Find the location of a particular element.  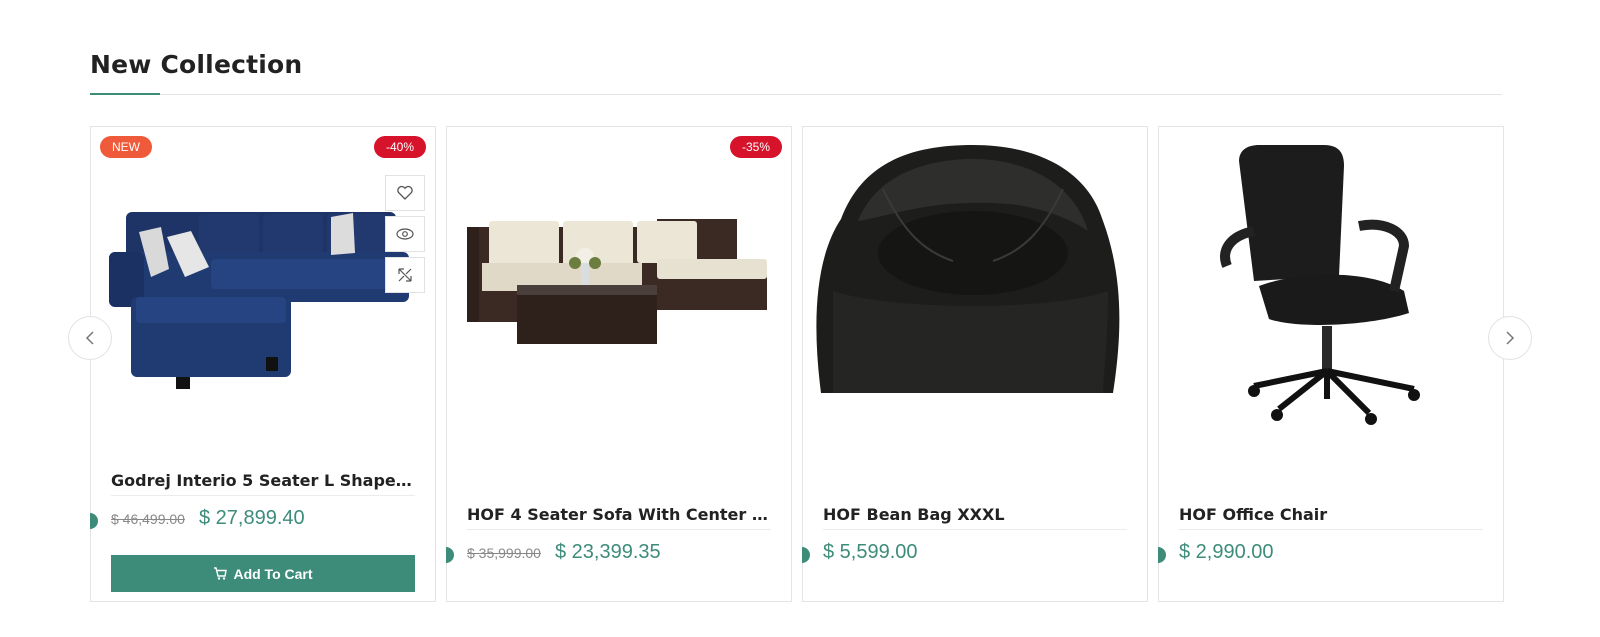

heart-icon is located at coordinates (405, 192).